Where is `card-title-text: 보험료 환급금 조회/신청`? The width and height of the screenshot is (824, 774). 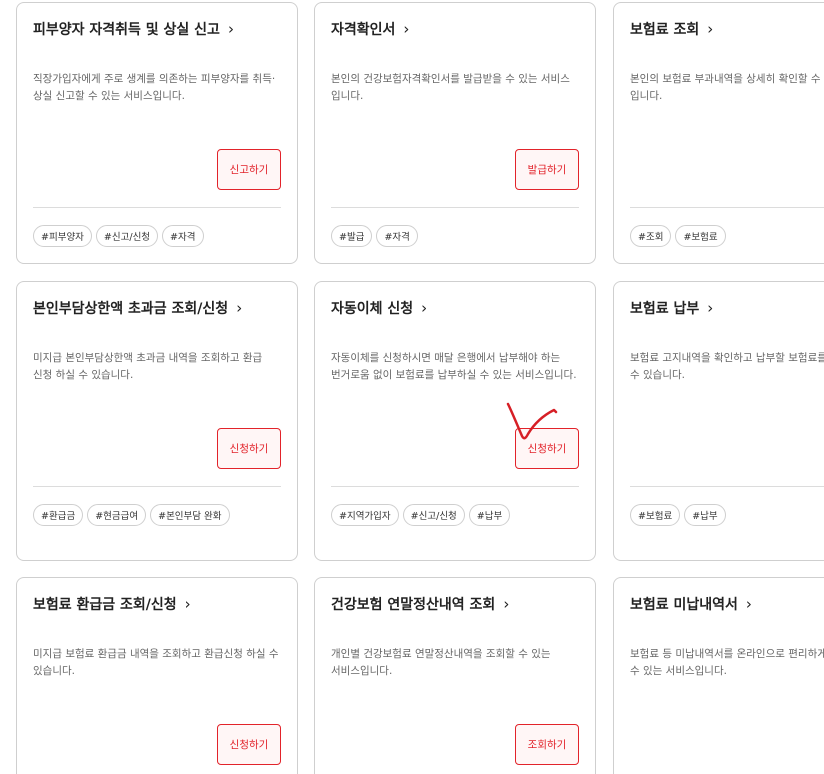
card-title-text: 보험료 환급금 조회/신청 is located at coordinates (105, 605).